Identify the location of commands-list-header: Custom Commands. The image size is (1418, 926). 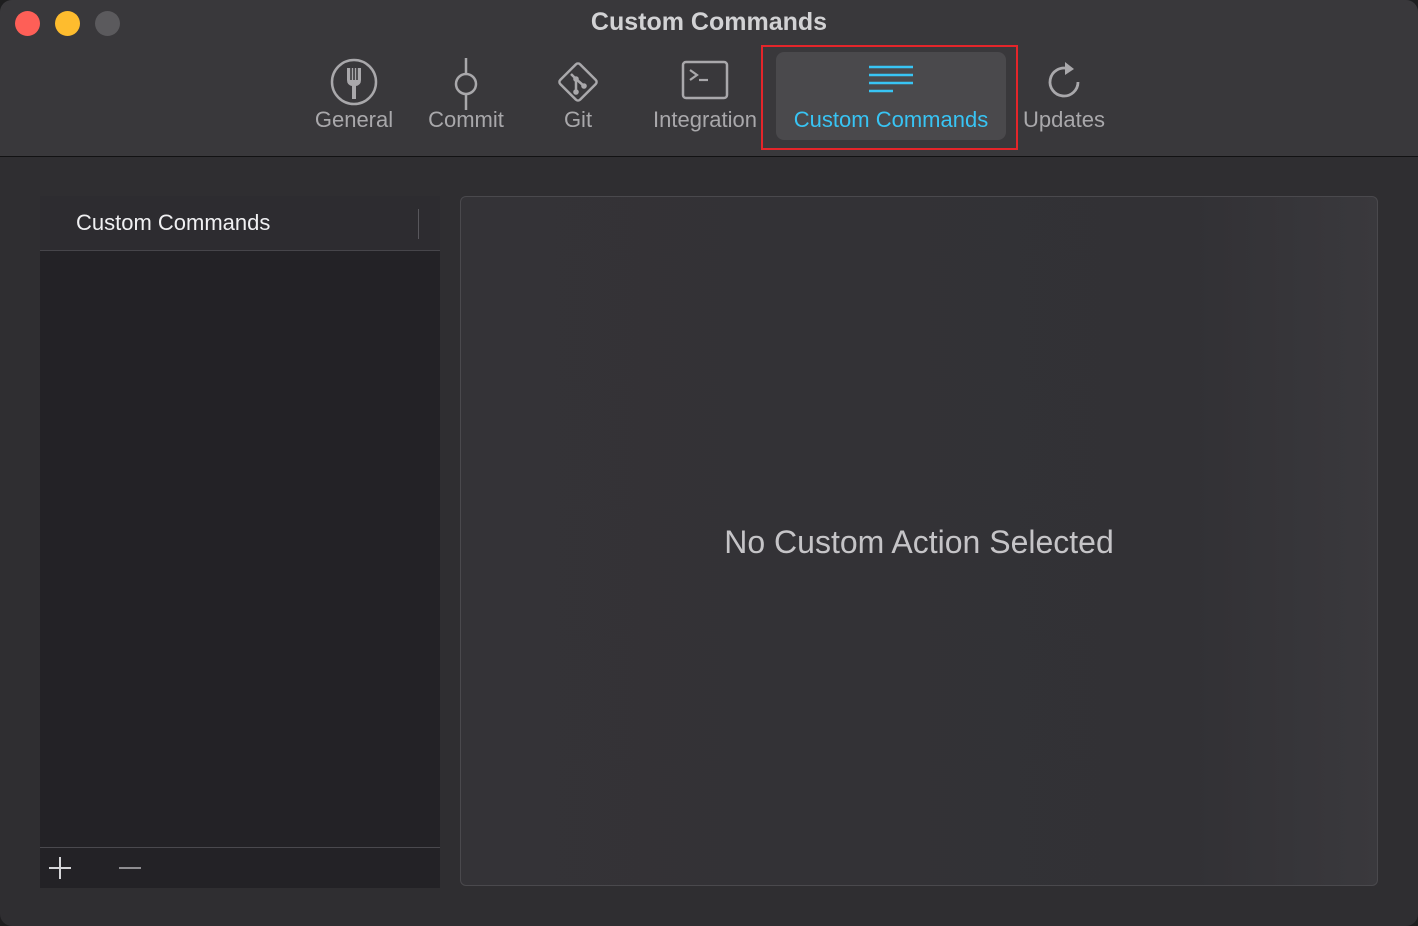
(240, 223).